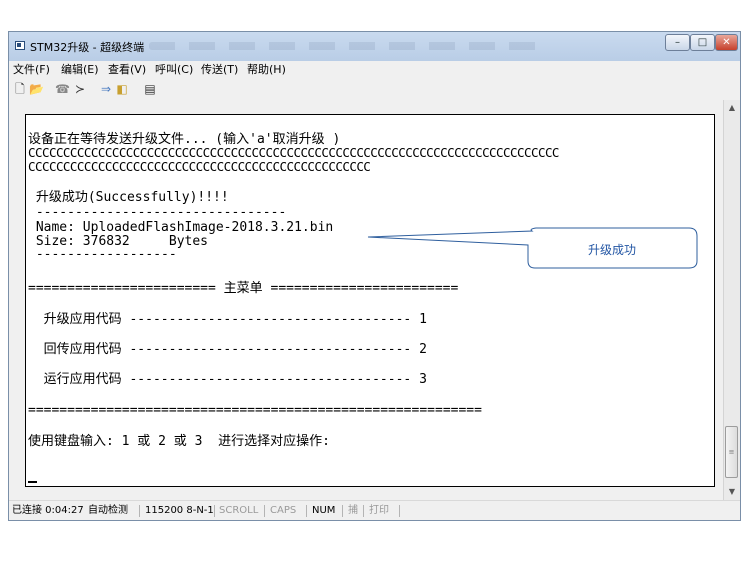 This screenshot has width=750, height=569. I want to click on callout-label: 升级成功, so click(611, 250).